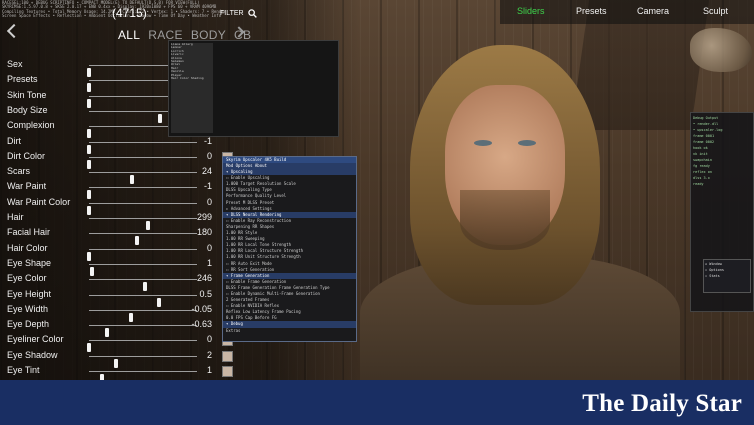 The image size is (754, 425). Describe the element at coordinates (120, 159) in the screenshot. I see `slider-row: Dirt Color 0` at that location.